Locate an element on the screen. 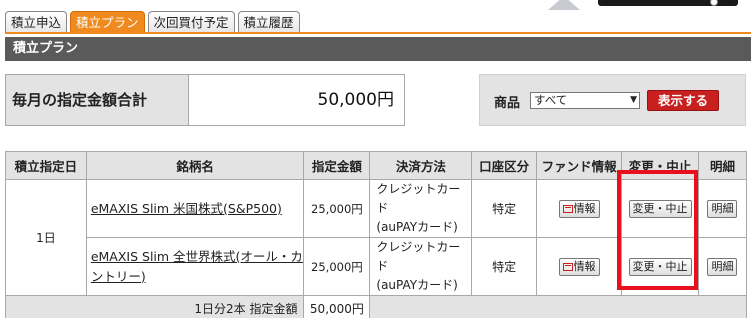 The height and width of the screenshot is (318, 751). total-row: 1日分2本 指定金額 50,000円 is located at coordinates (375, 306).